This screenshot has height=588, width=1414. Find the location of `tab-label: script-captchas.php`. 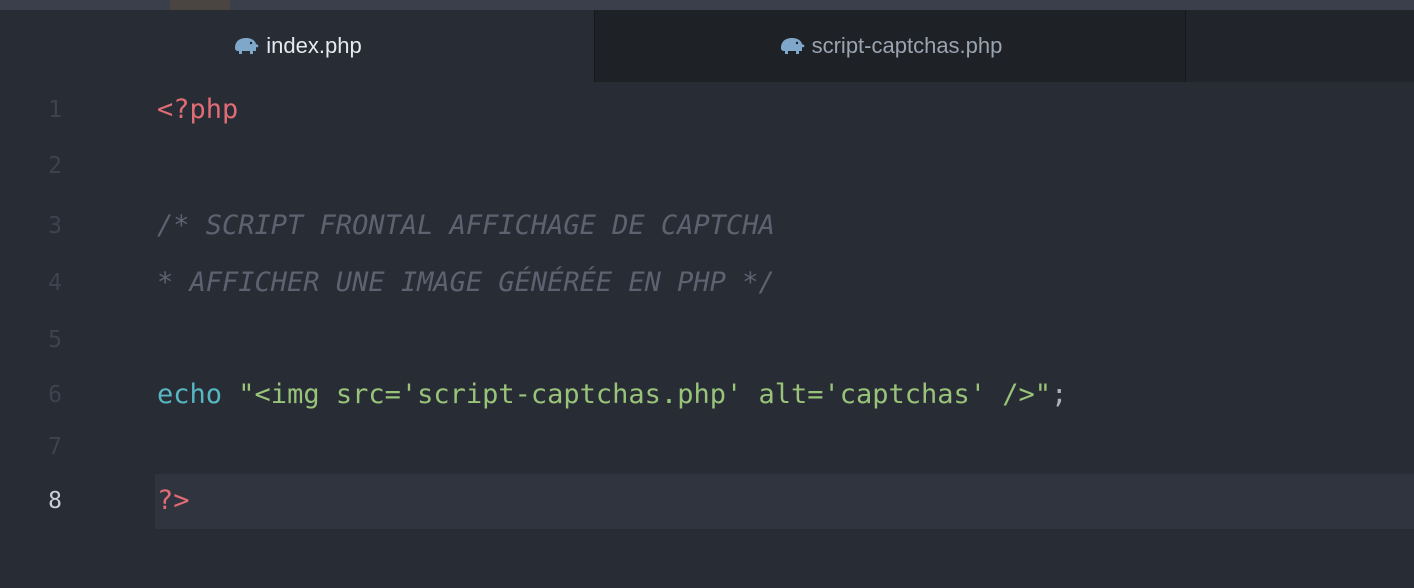

tab-label: script-captchas.php is located at coordinates (907, 45).